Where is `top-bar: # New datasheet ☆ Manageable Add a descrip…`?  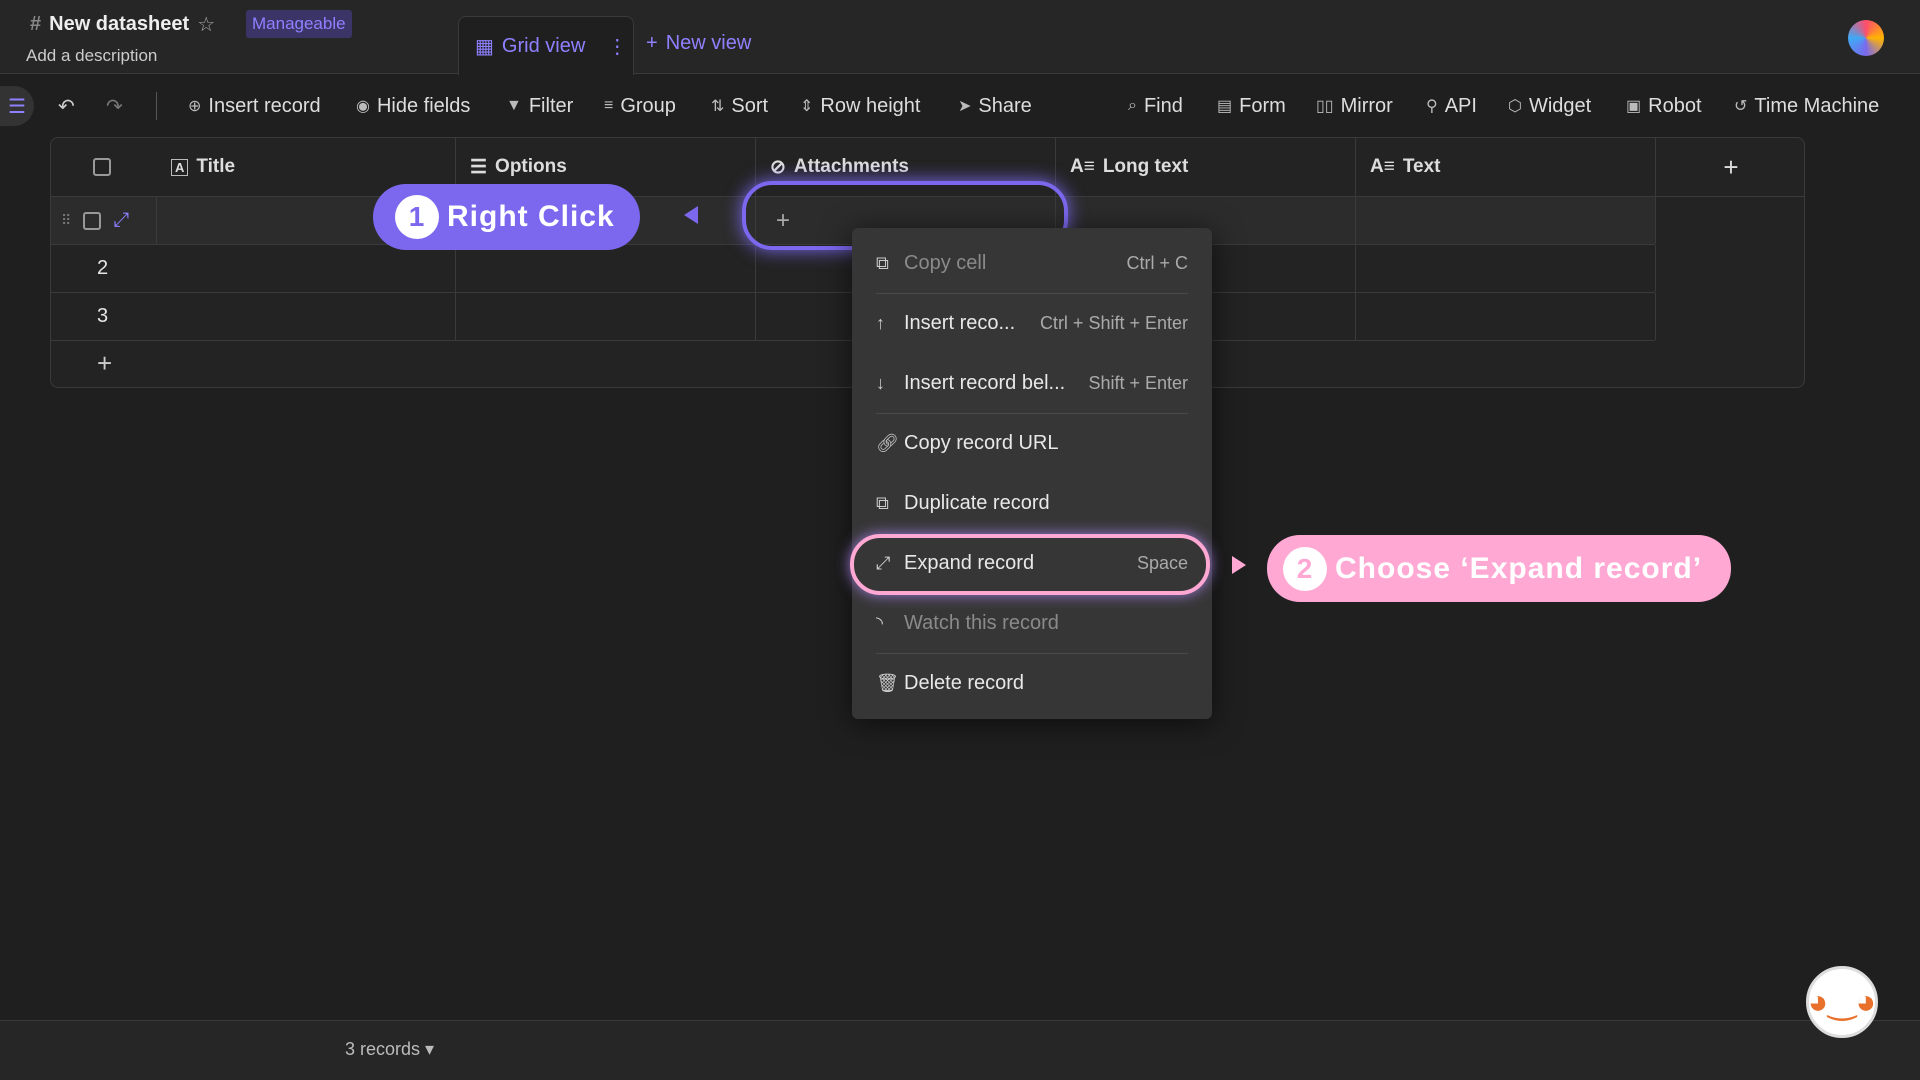 top-bar: # New datasheet ☆ Manageable Add a descrip… is located at coordinates (960, 37).